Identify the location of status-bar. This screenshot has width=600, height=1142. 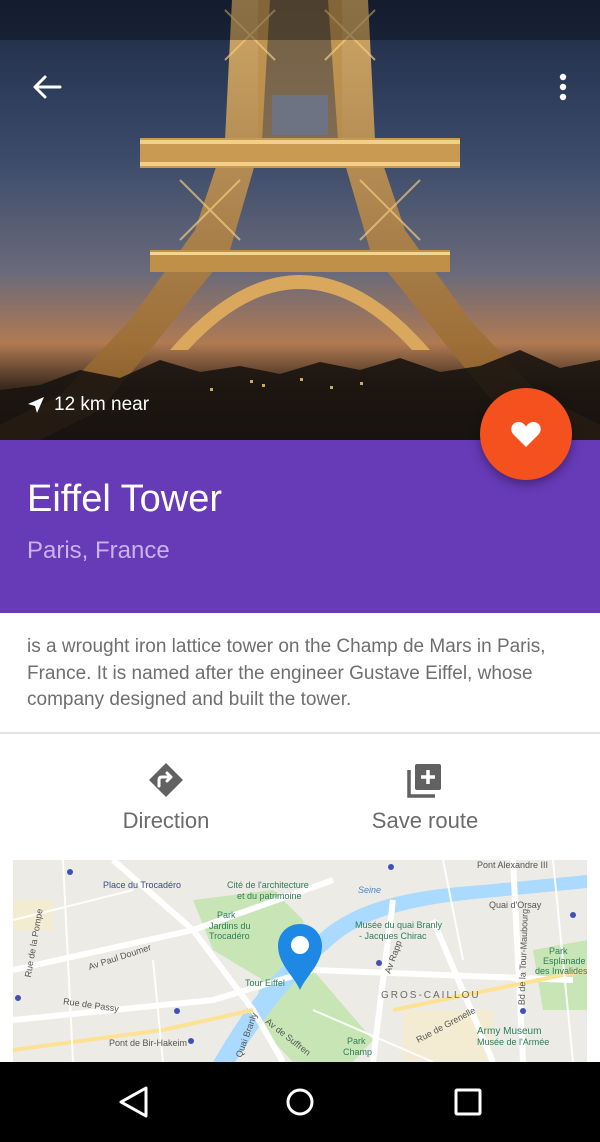
(300, 20).